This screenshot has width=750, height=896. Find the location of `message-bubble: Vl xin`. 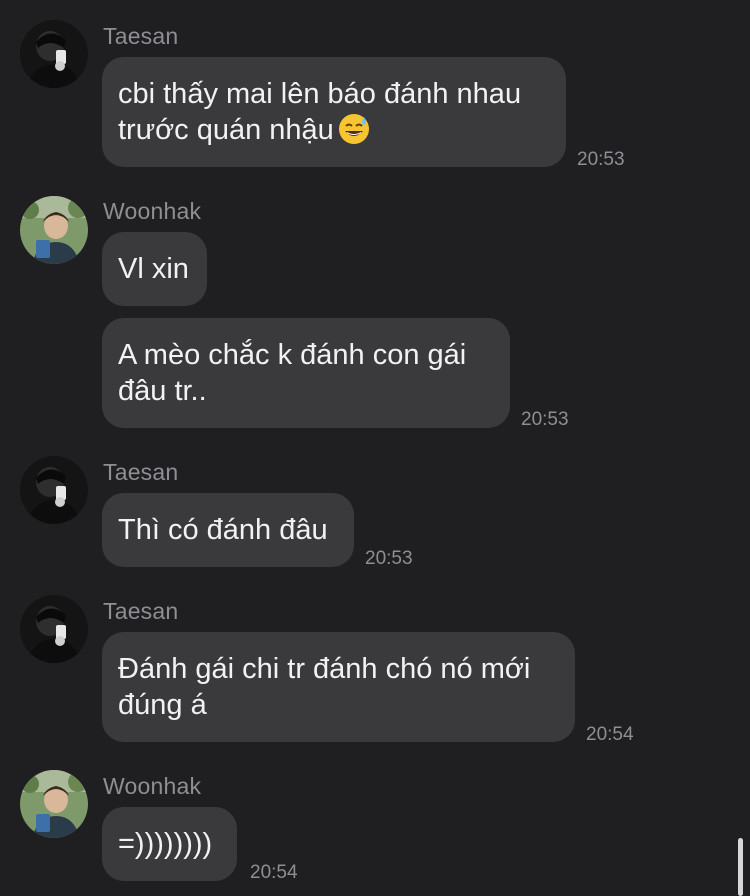

message-bubble: Vl xin is located at coordinates (154, 269).